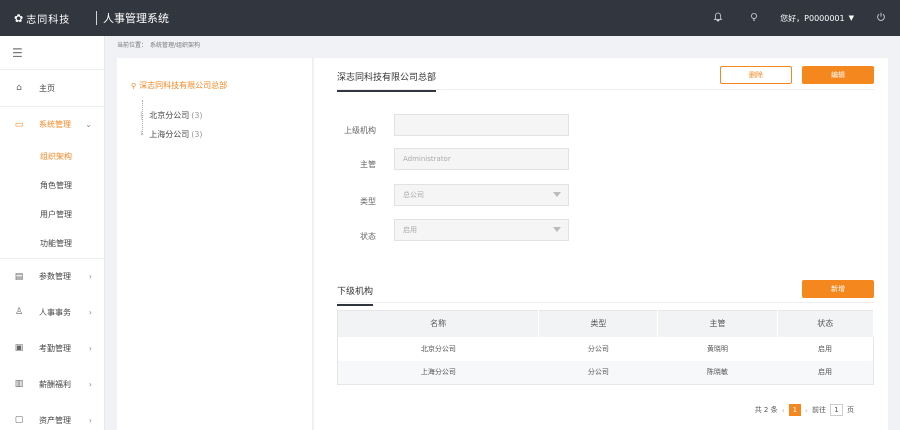  I want to click on sidebar-item-hr: ♙ 人事事务 ›, so click(52, 312).